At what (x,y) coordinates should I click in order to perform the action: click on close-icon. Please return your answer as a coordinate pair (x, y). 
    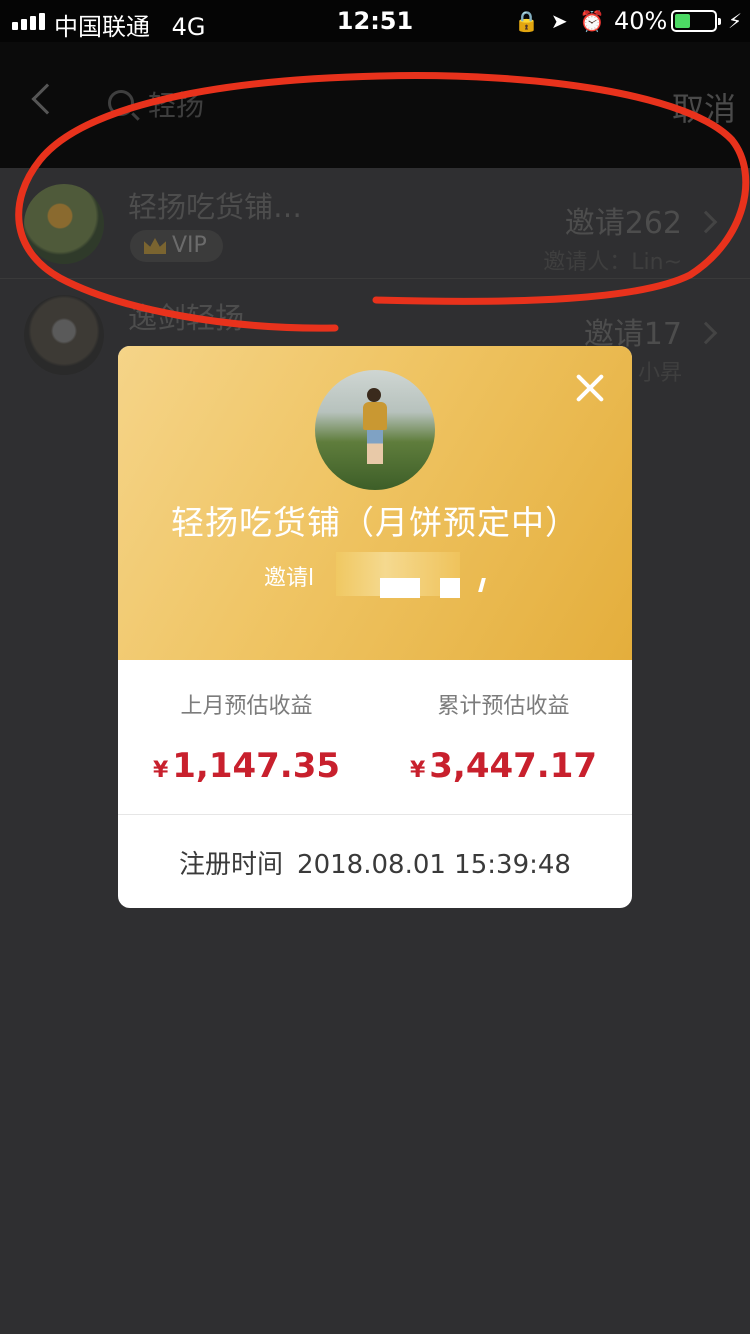
    Looking at the image, I should click on (590, 388).